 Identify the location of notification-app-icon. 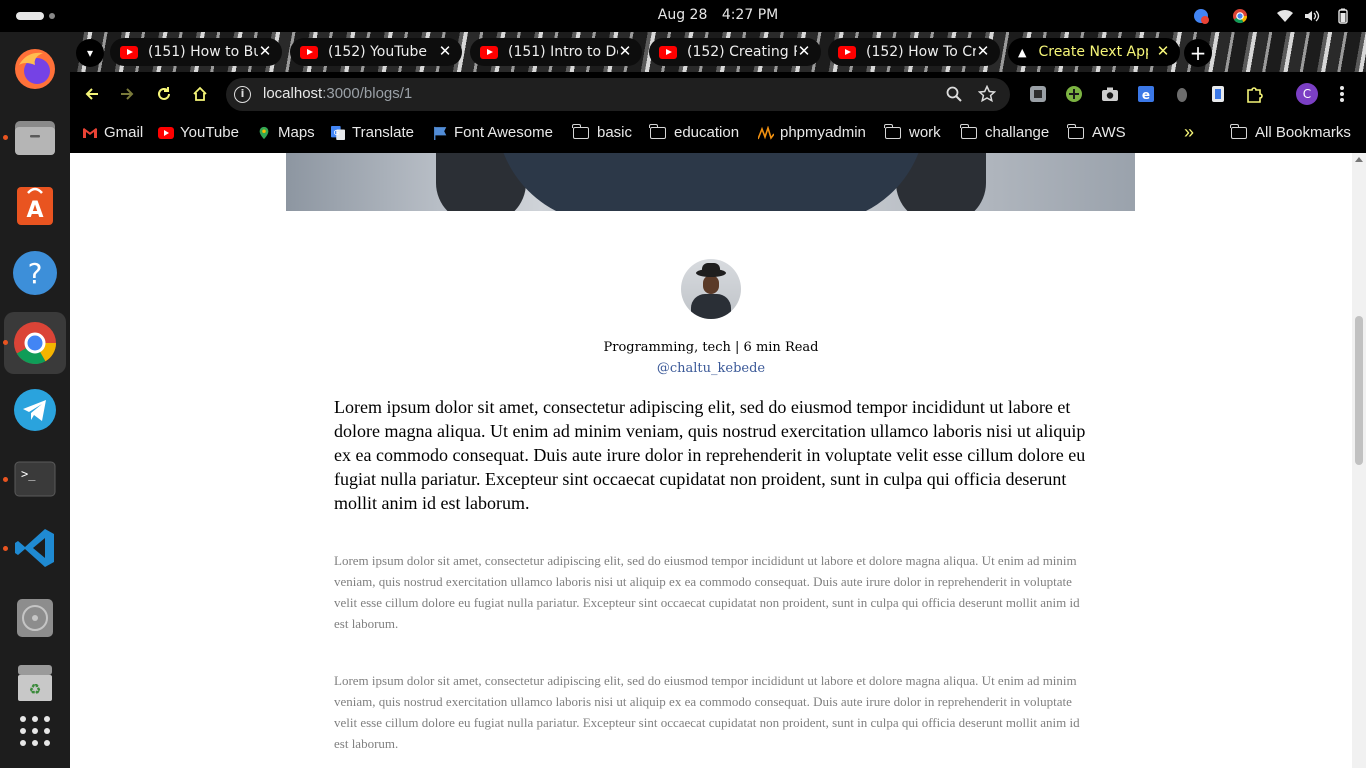
(1201, 16).